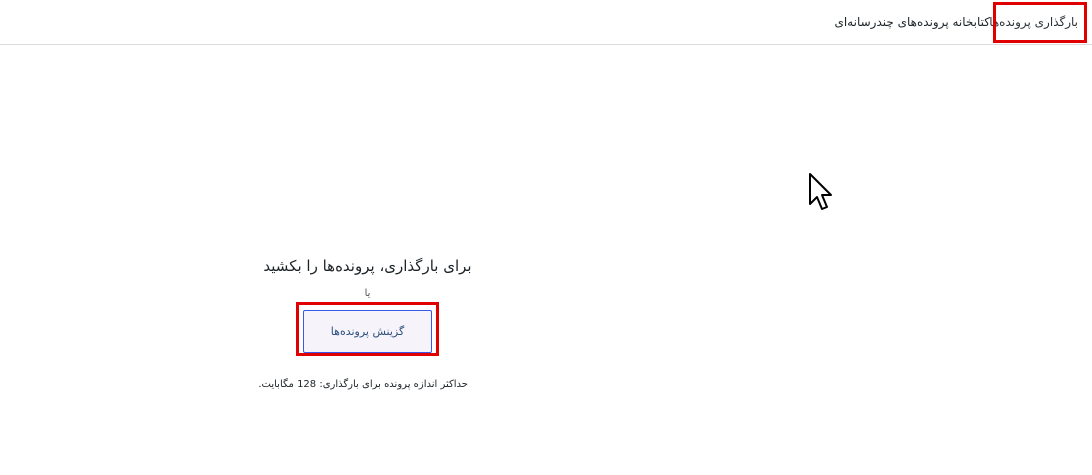  I want to click on tab-upload-files: بارگذاری پرونده‌ها, so click(1033, 22).